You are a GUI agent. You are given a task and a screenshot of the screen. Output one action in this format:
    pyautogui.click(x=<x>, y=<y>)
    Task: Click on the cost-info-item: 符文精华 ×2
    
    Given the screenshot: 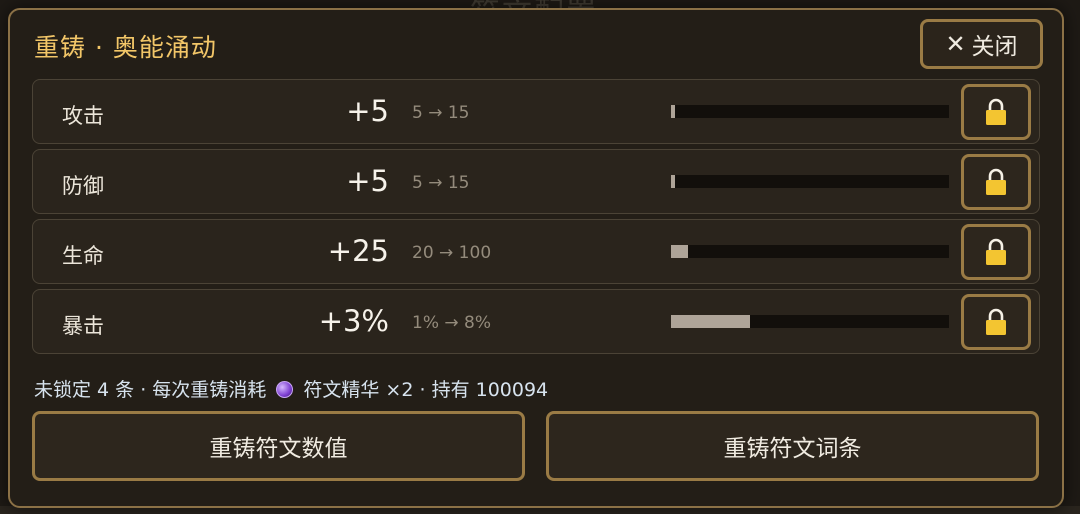 What is the action you would take?
    pyautogui.click(x=358, y=390)
    